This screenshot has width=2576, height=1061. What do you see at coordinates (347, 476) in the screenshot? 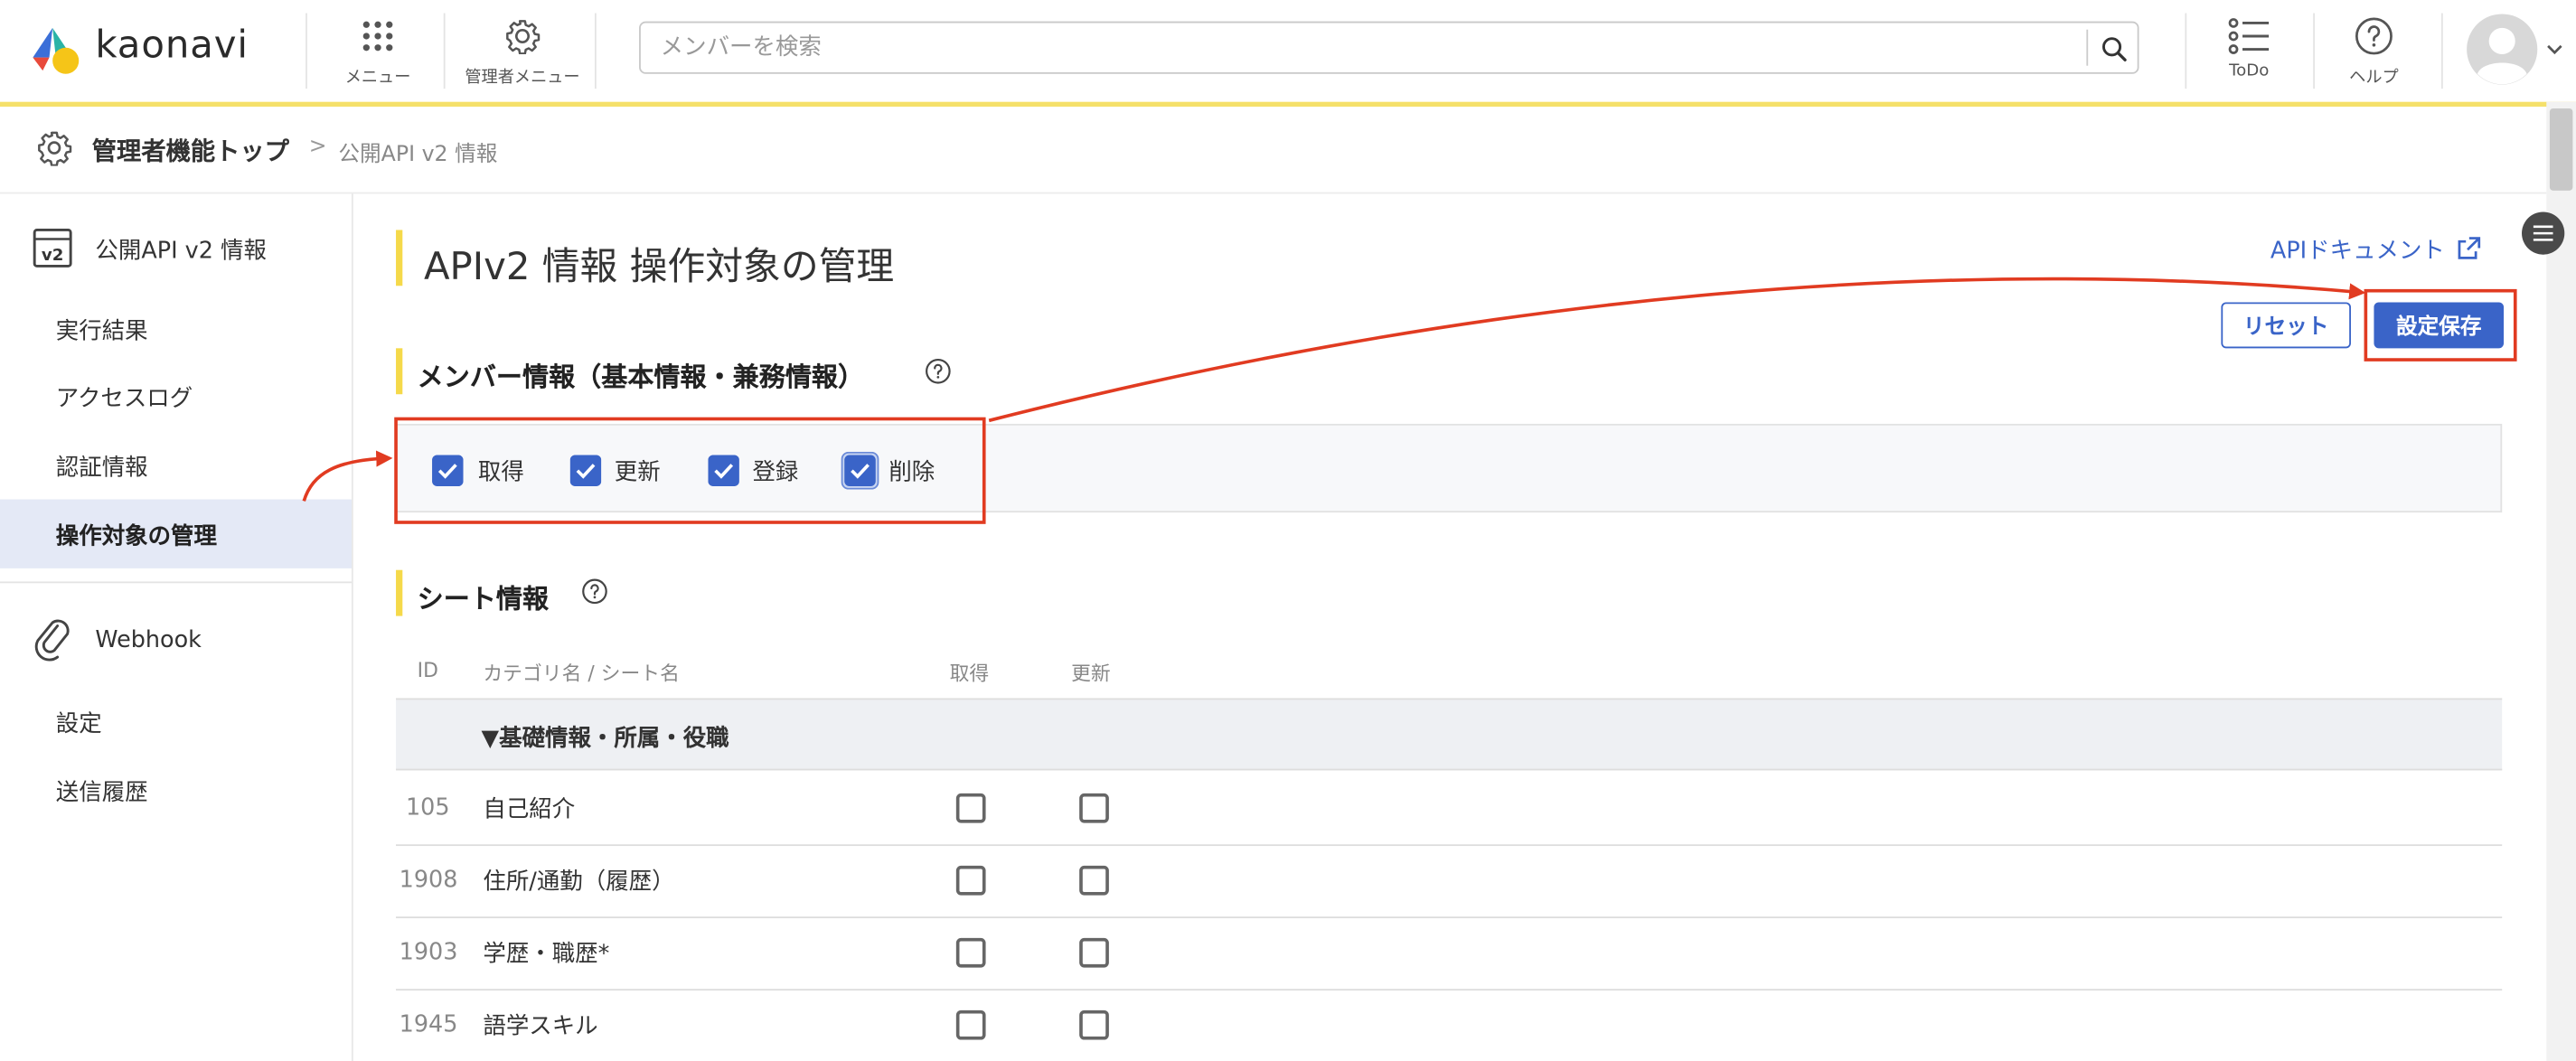
I see `annotation-arrow-to-permissions` at bounding box center [347, 476].